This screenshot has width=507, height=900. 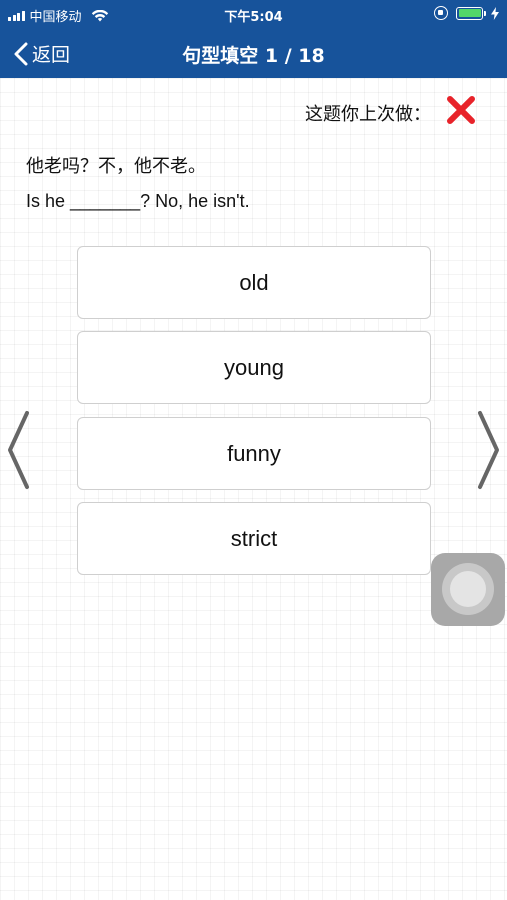 What do you see at coordinates (441, 13) in the screenshot?
I see `rotation-lock-icon` at bounding box center [441, 13].